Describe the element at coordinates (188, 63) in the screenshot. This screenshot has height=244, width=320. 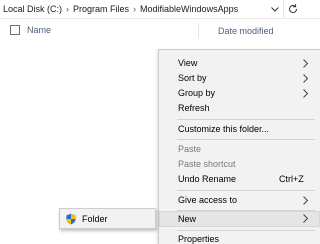
I see `menu-item-label: View` at that location.